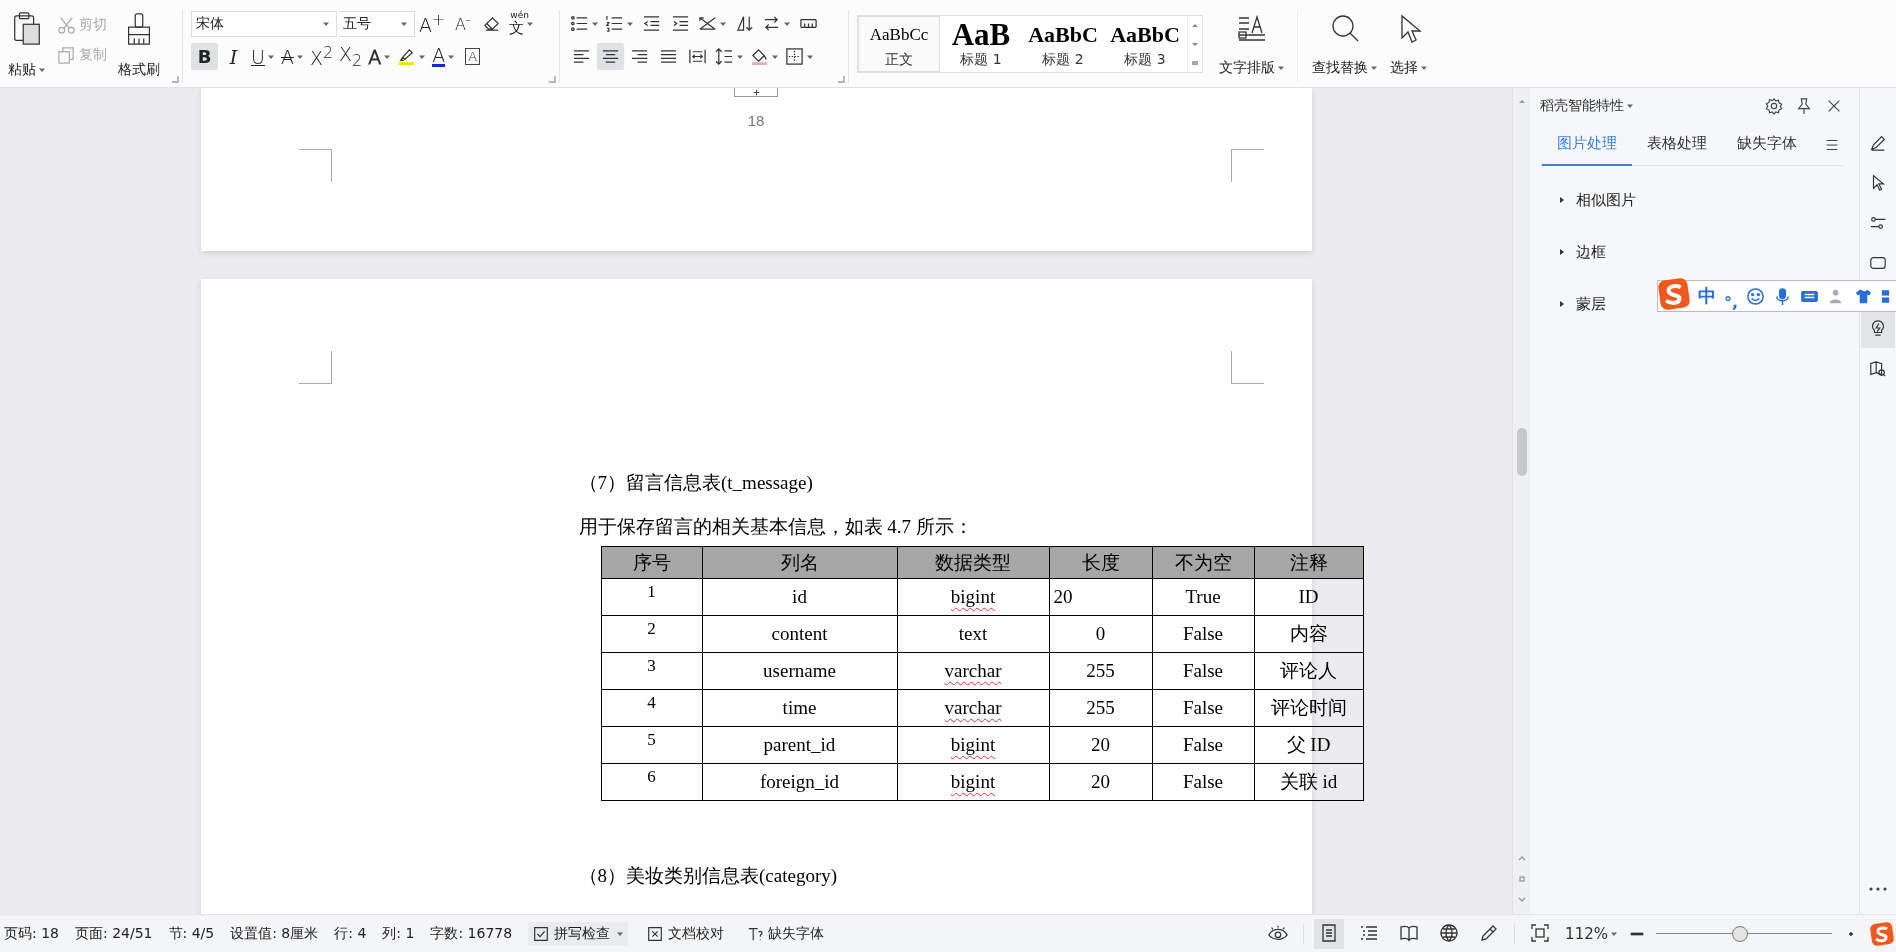  What do you see at coordinates (1731, 303) in the screenshot?
I see `punctuation-toggle: °,` at bounding box center [1731, 303].